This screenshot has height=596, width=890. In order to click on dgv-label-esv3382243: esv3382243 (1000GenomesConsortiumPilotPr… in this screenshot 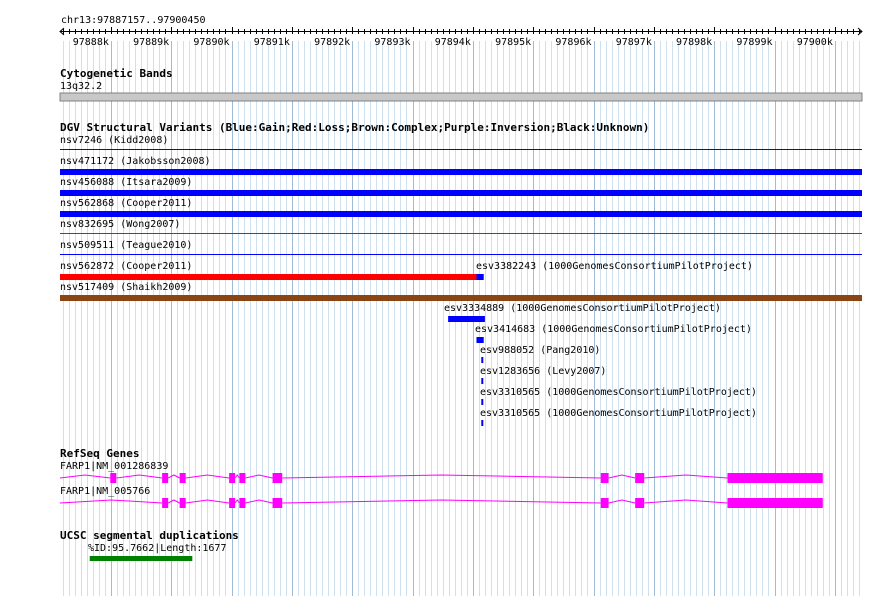, I will do `click(614, 267)`.